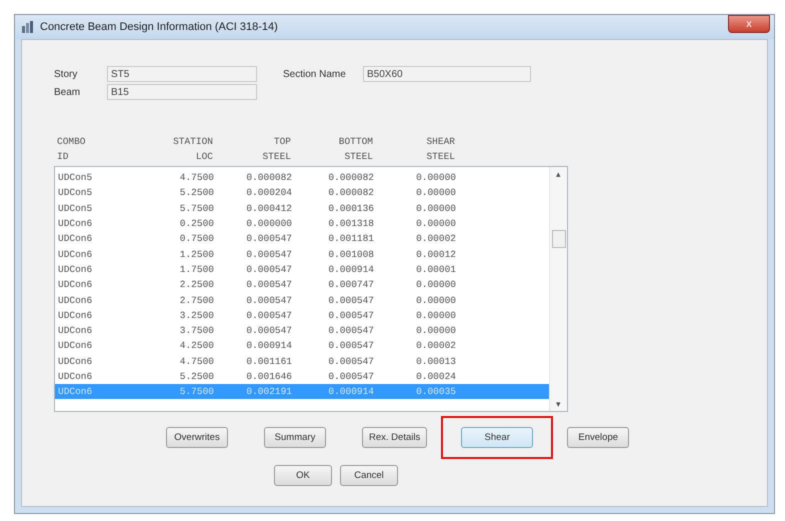 The image size is (785, 521). Describe the element at coordinates (159, 27) in the screenshot. I see `window-title: Concrete Beam Design Information (ACI 318-14)` at that location.